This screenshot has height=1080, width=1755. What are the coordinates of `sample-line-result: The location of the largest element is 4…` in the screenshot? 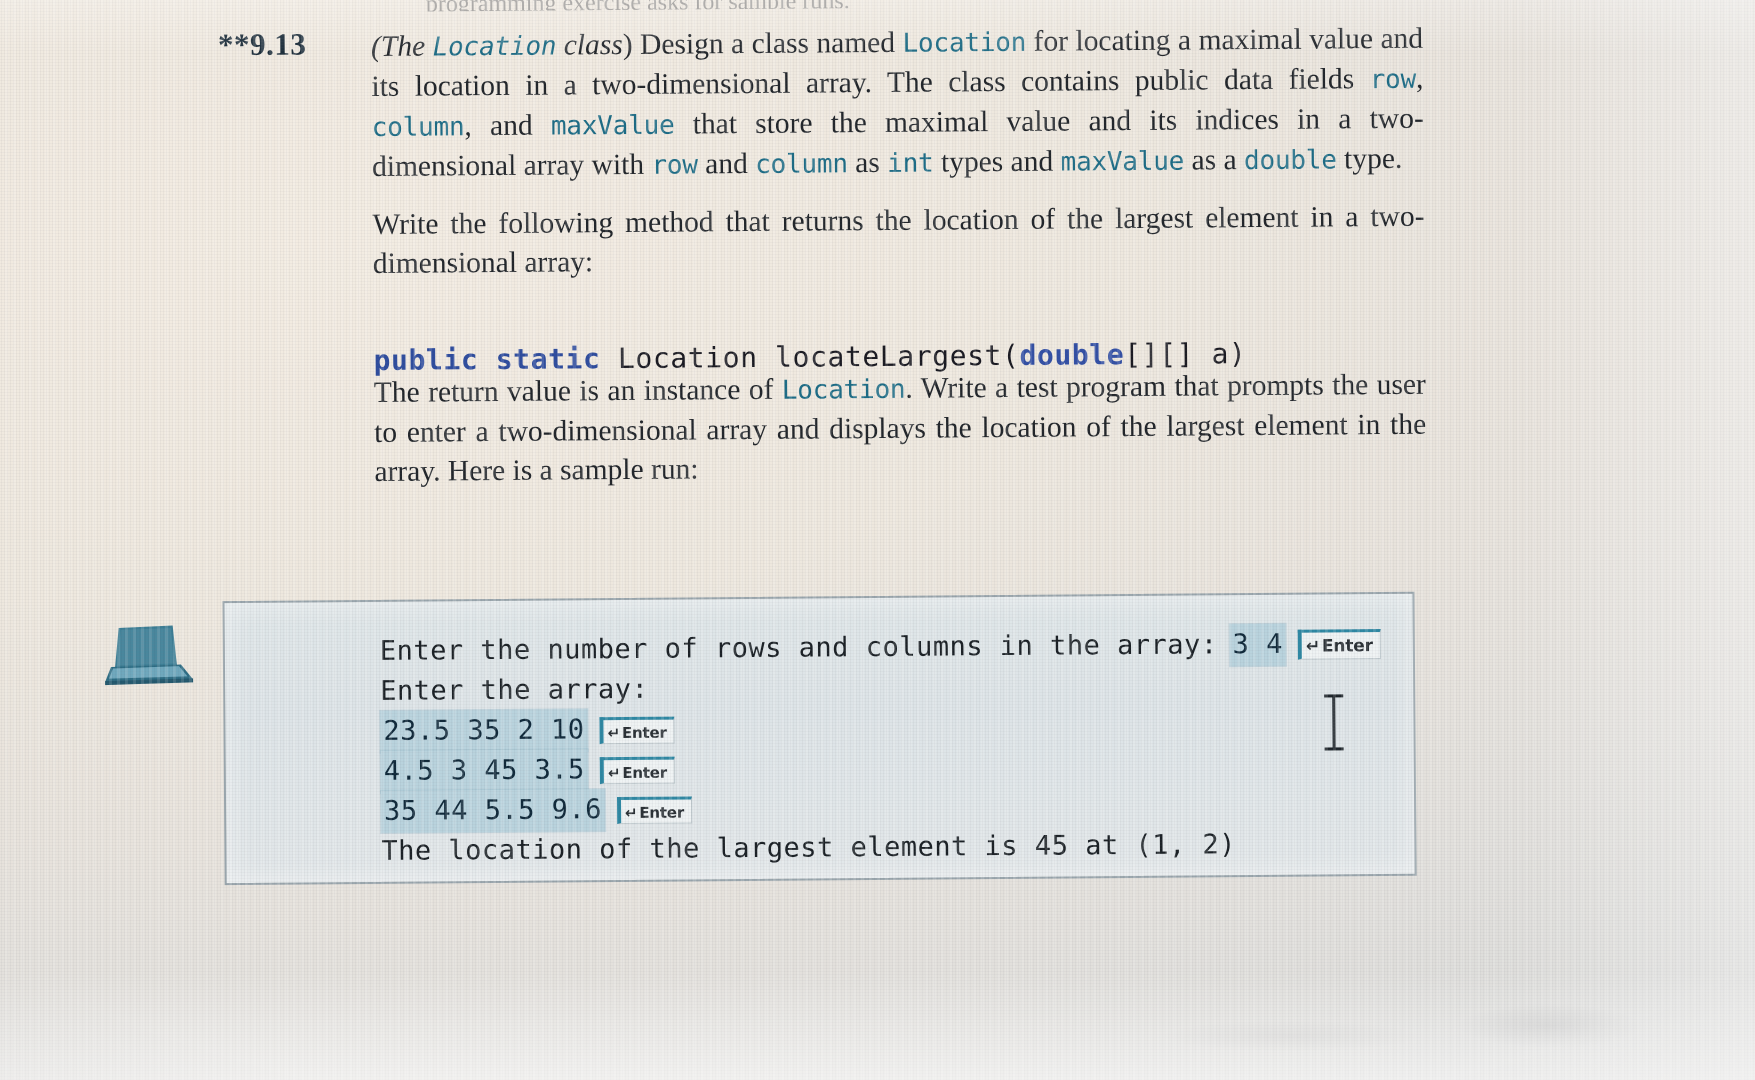 It's located at (881, 848).